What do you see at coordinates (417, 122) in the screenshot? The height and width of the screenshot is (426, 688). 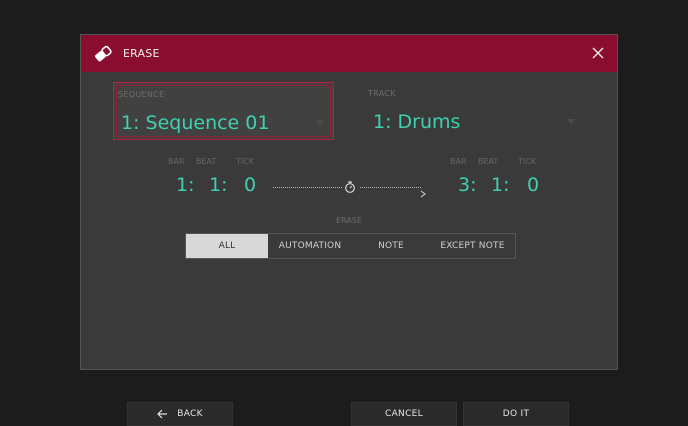 I see `track-value: 1: Drums` at bounding box center [417, 122].